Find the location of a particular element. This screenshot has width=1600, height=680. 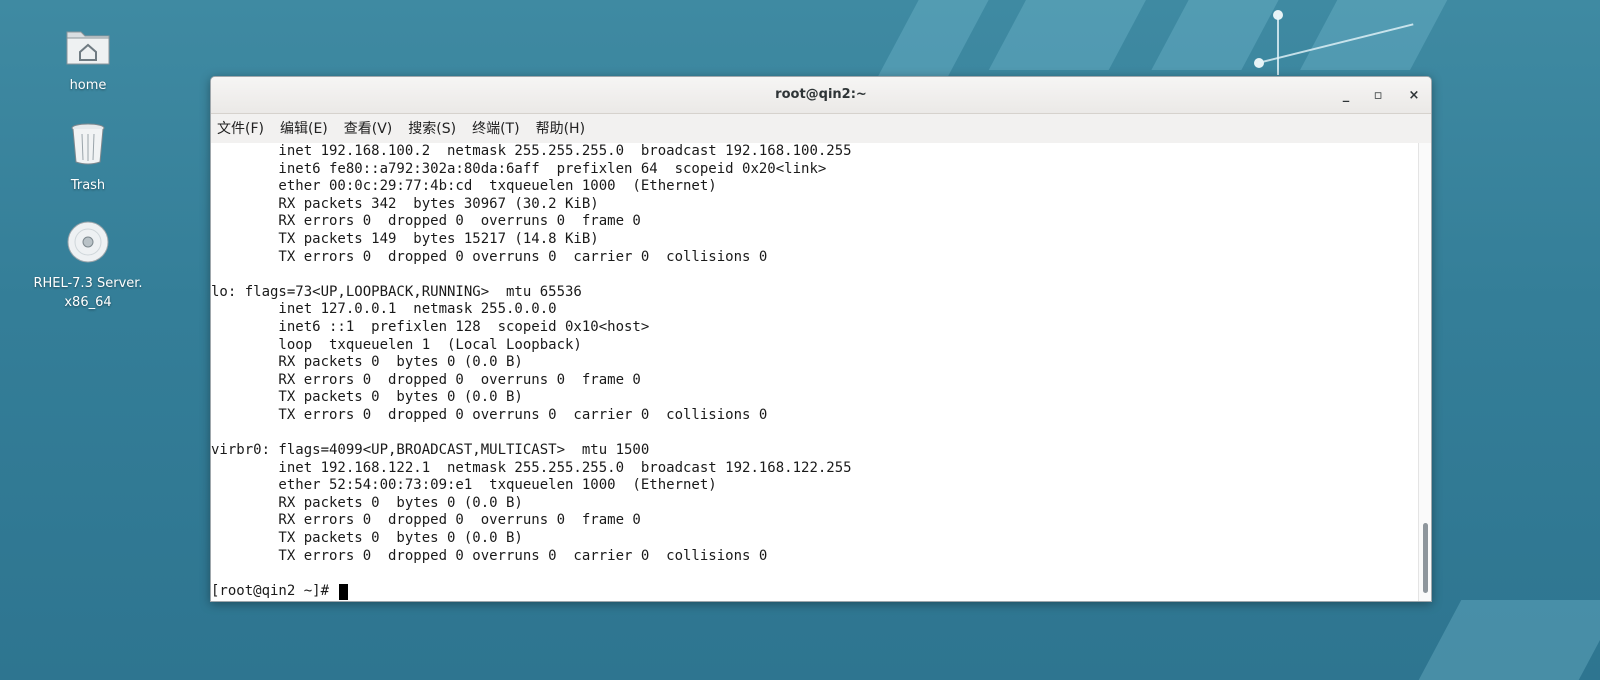

minimize-icon: _ is located at coordinates (1346, 96).